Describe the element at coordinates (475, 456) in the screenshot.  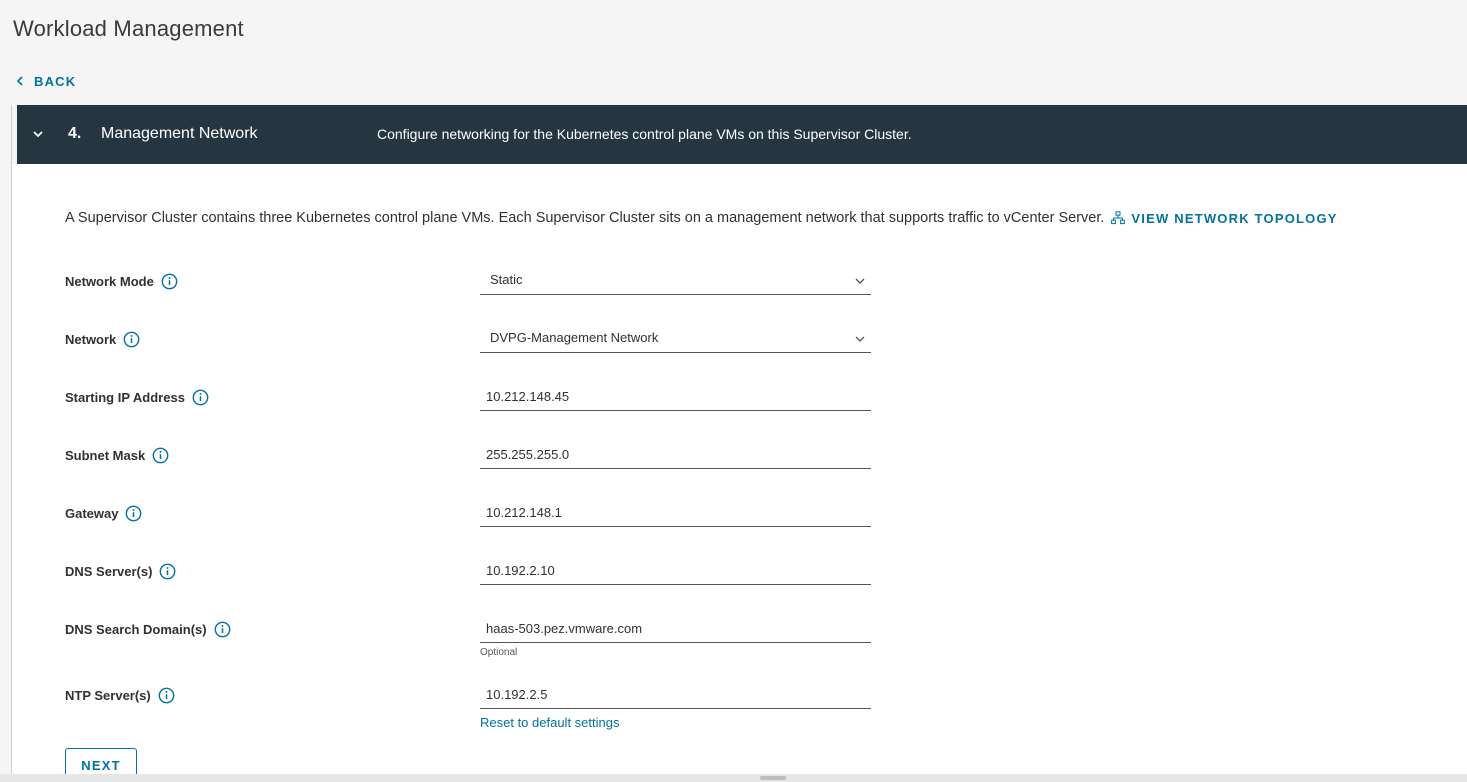
I see `subnet-mask-row: Subnet Mask` at that location.